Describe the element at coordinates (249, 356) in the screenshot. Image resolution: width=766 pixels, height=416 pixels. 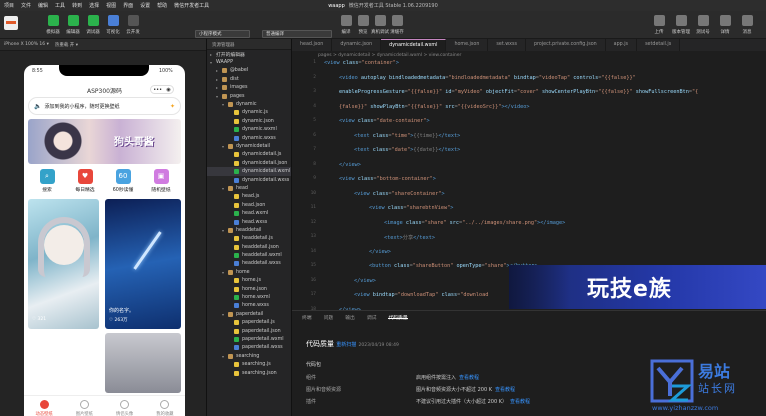
I see `folder-item: ▾ searching` at that location.